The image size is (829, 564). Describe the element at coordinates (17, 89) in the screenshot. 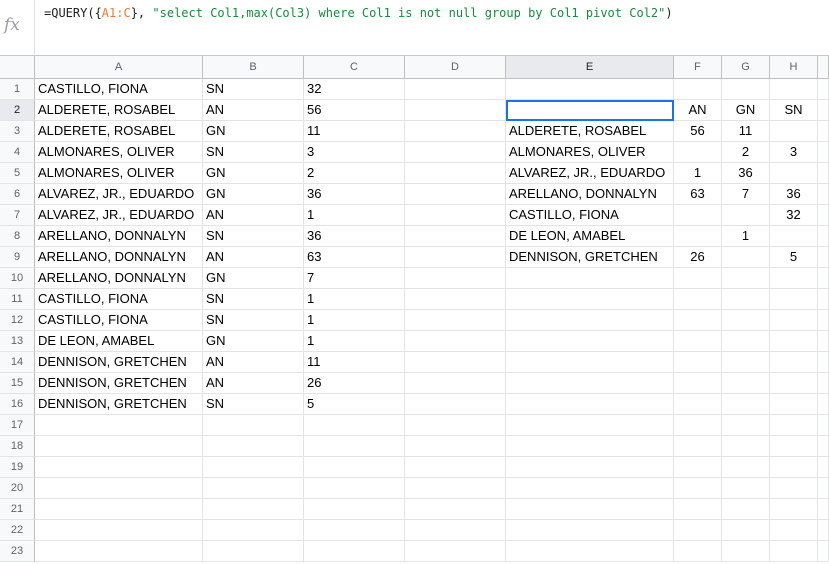

I see `row-header-1: 1` at that location.